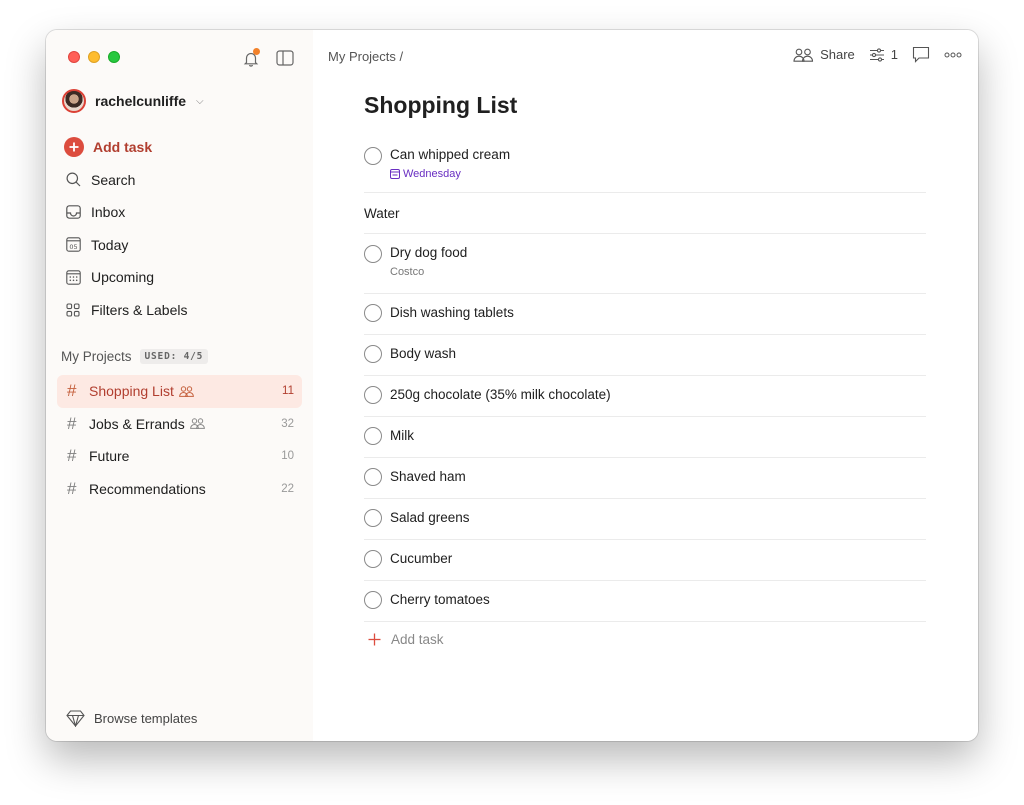  What do you see at coordinates (181, 180) in the screenshot?
I see `sidebar-item-search: Search` at bounding box center [181, 180].